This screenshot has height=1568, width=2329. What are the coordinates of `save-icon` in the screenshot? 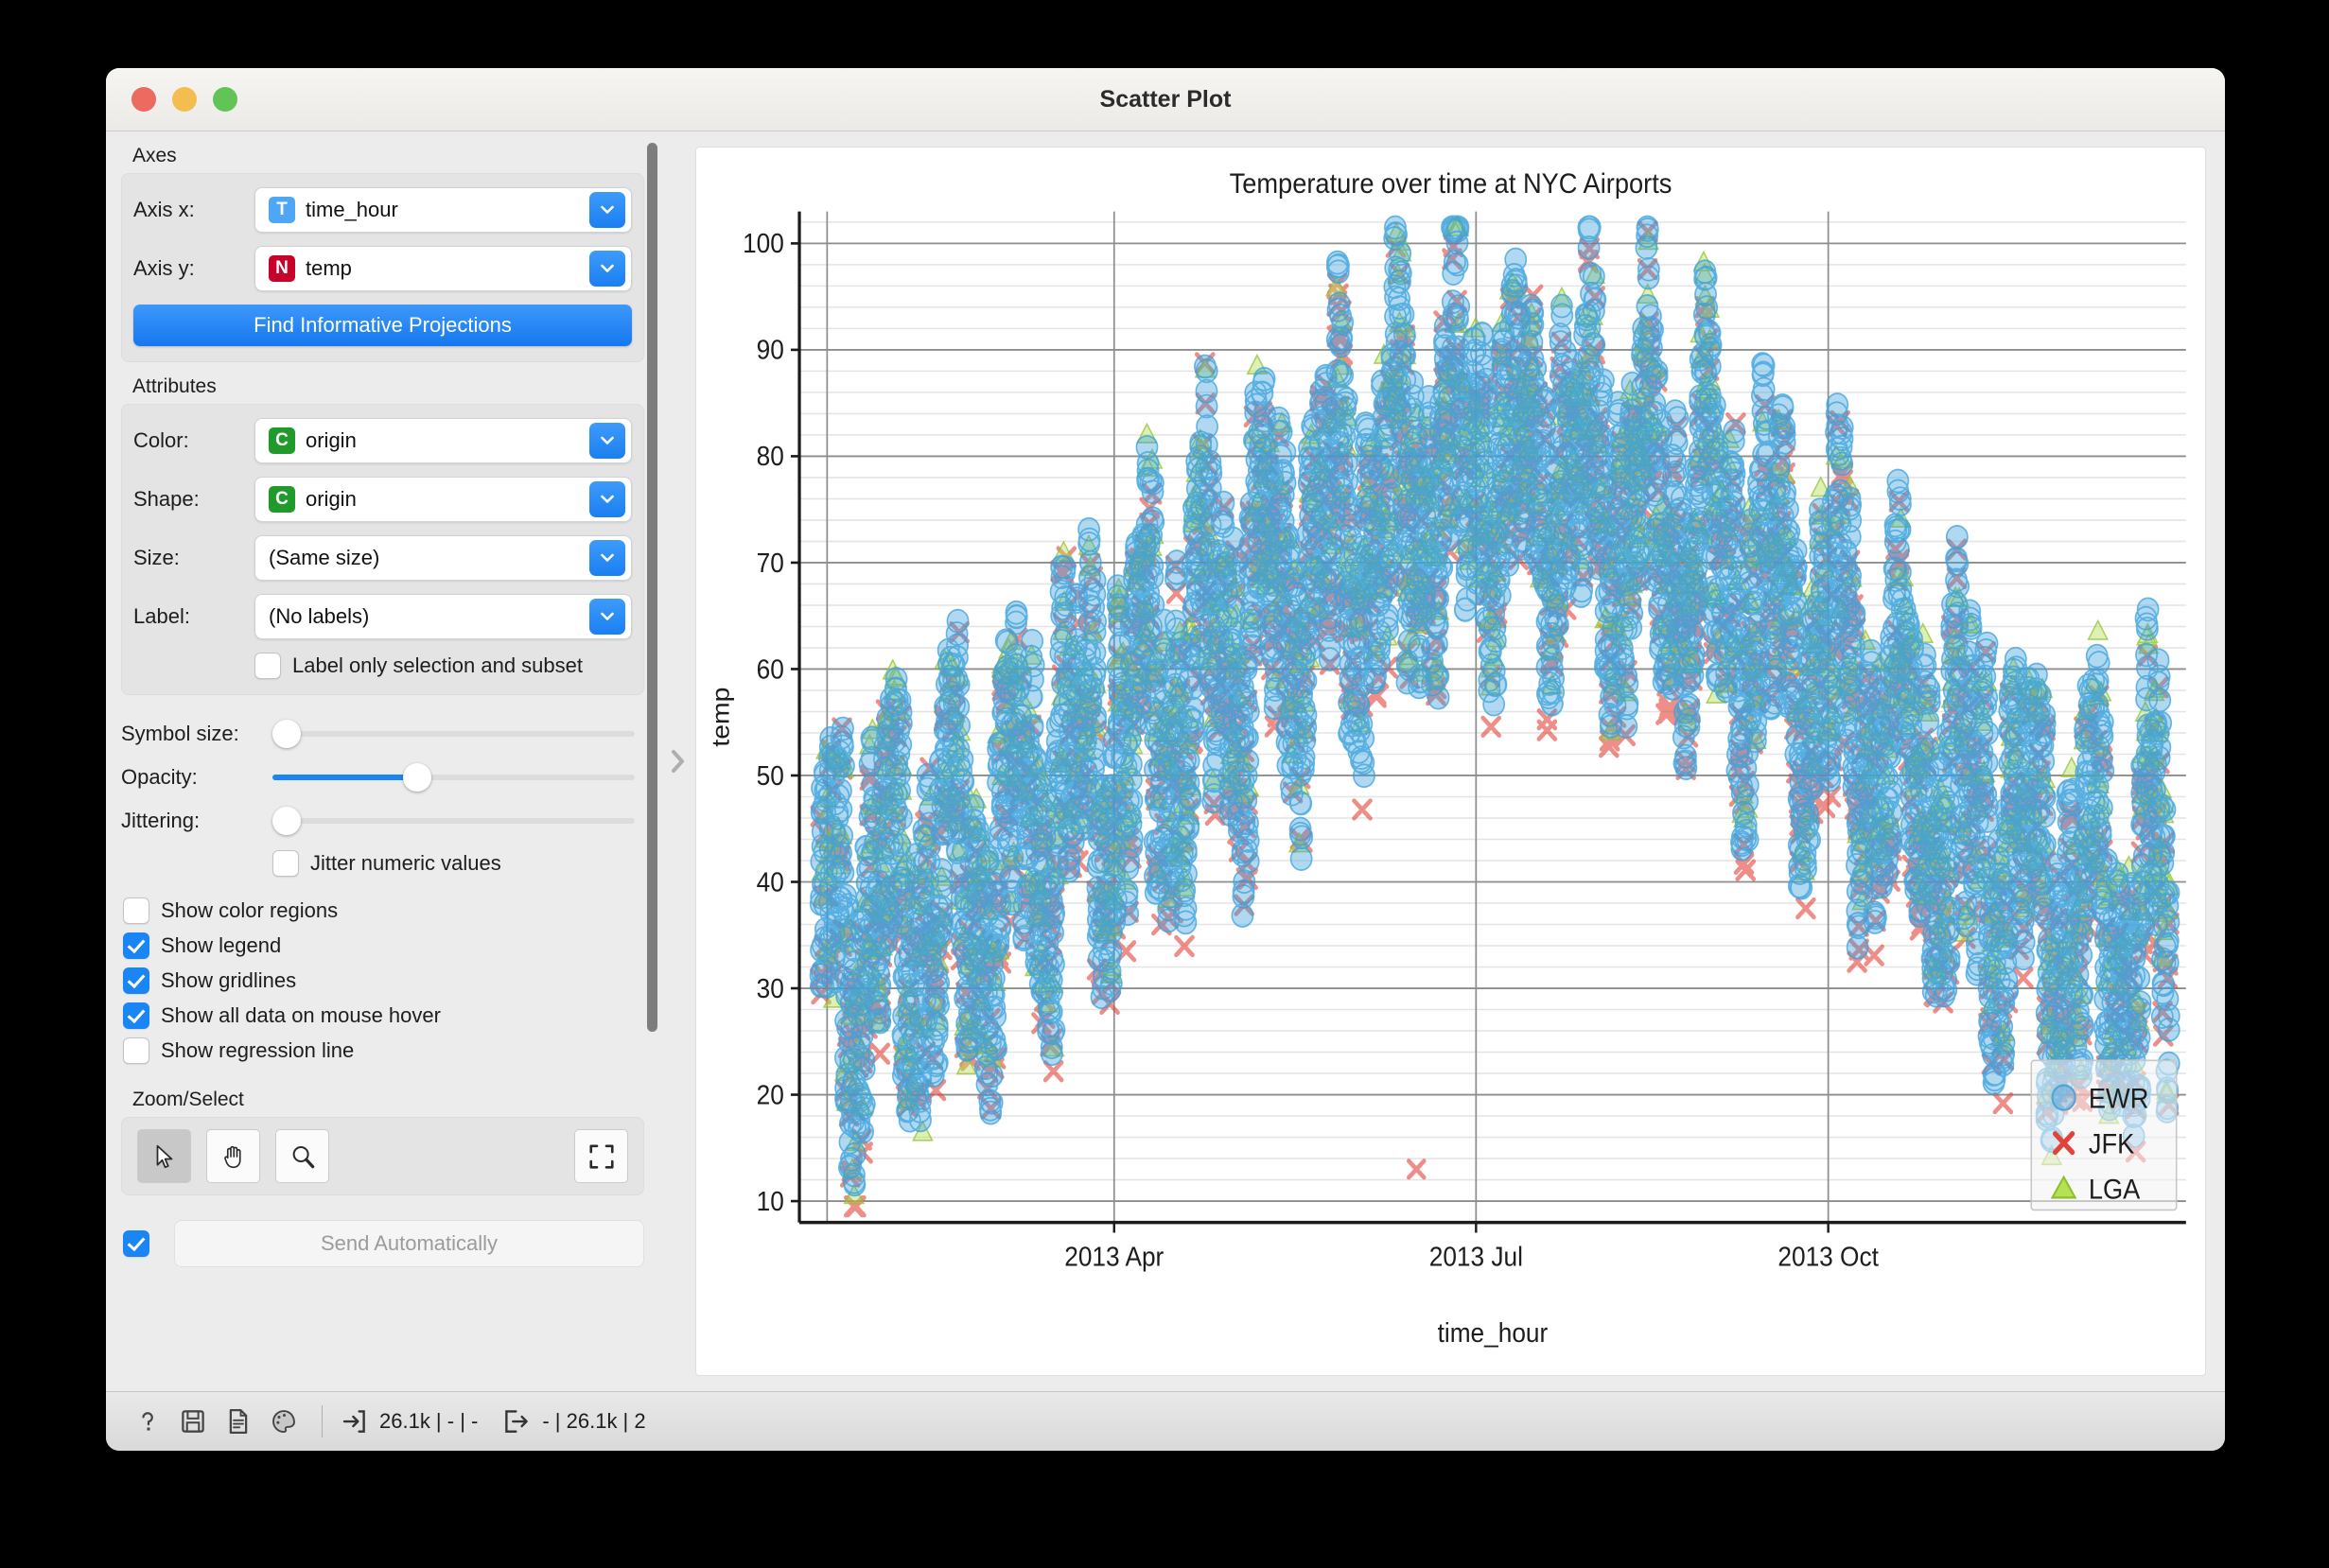 It's located at (193, 1421).